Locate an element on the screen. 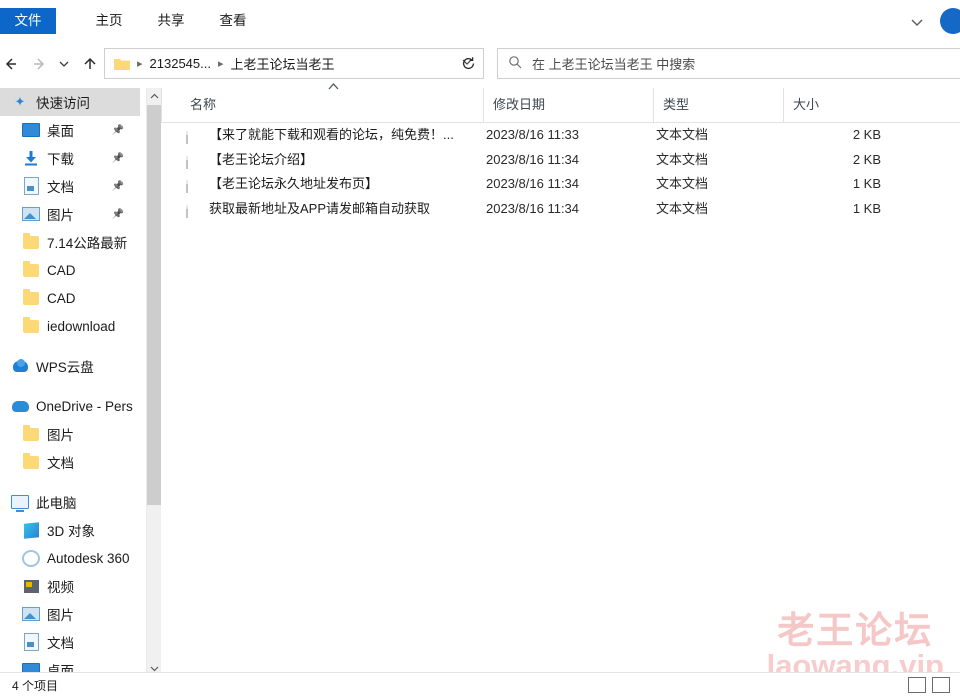  sidebar-item-4: 图片 📌 is located at coordinates (70, 214).